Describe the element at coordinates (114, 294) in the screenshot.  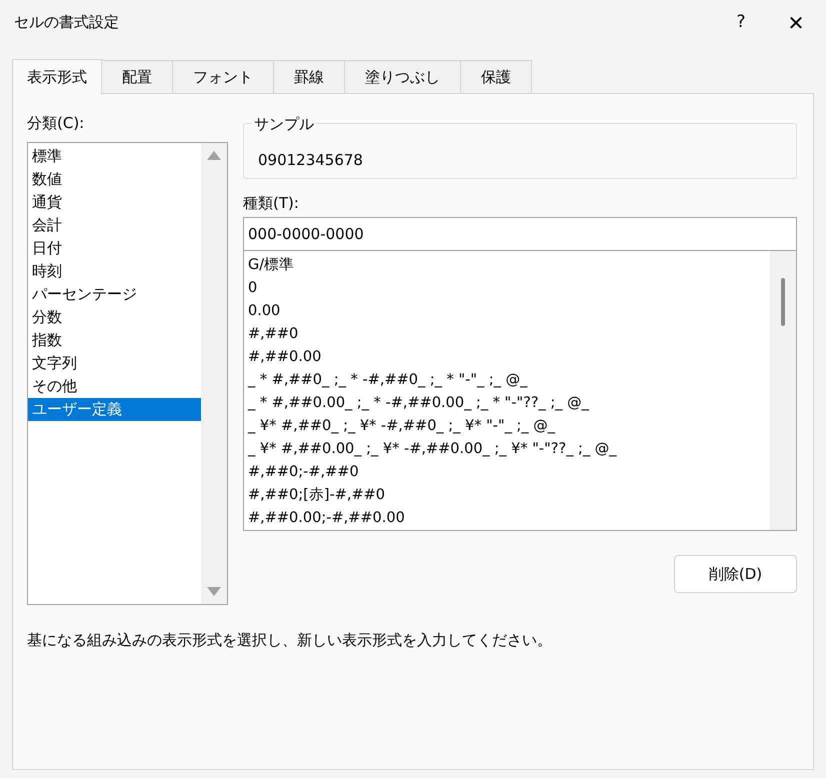
I see `category-item: パーセンテージ` at that location.